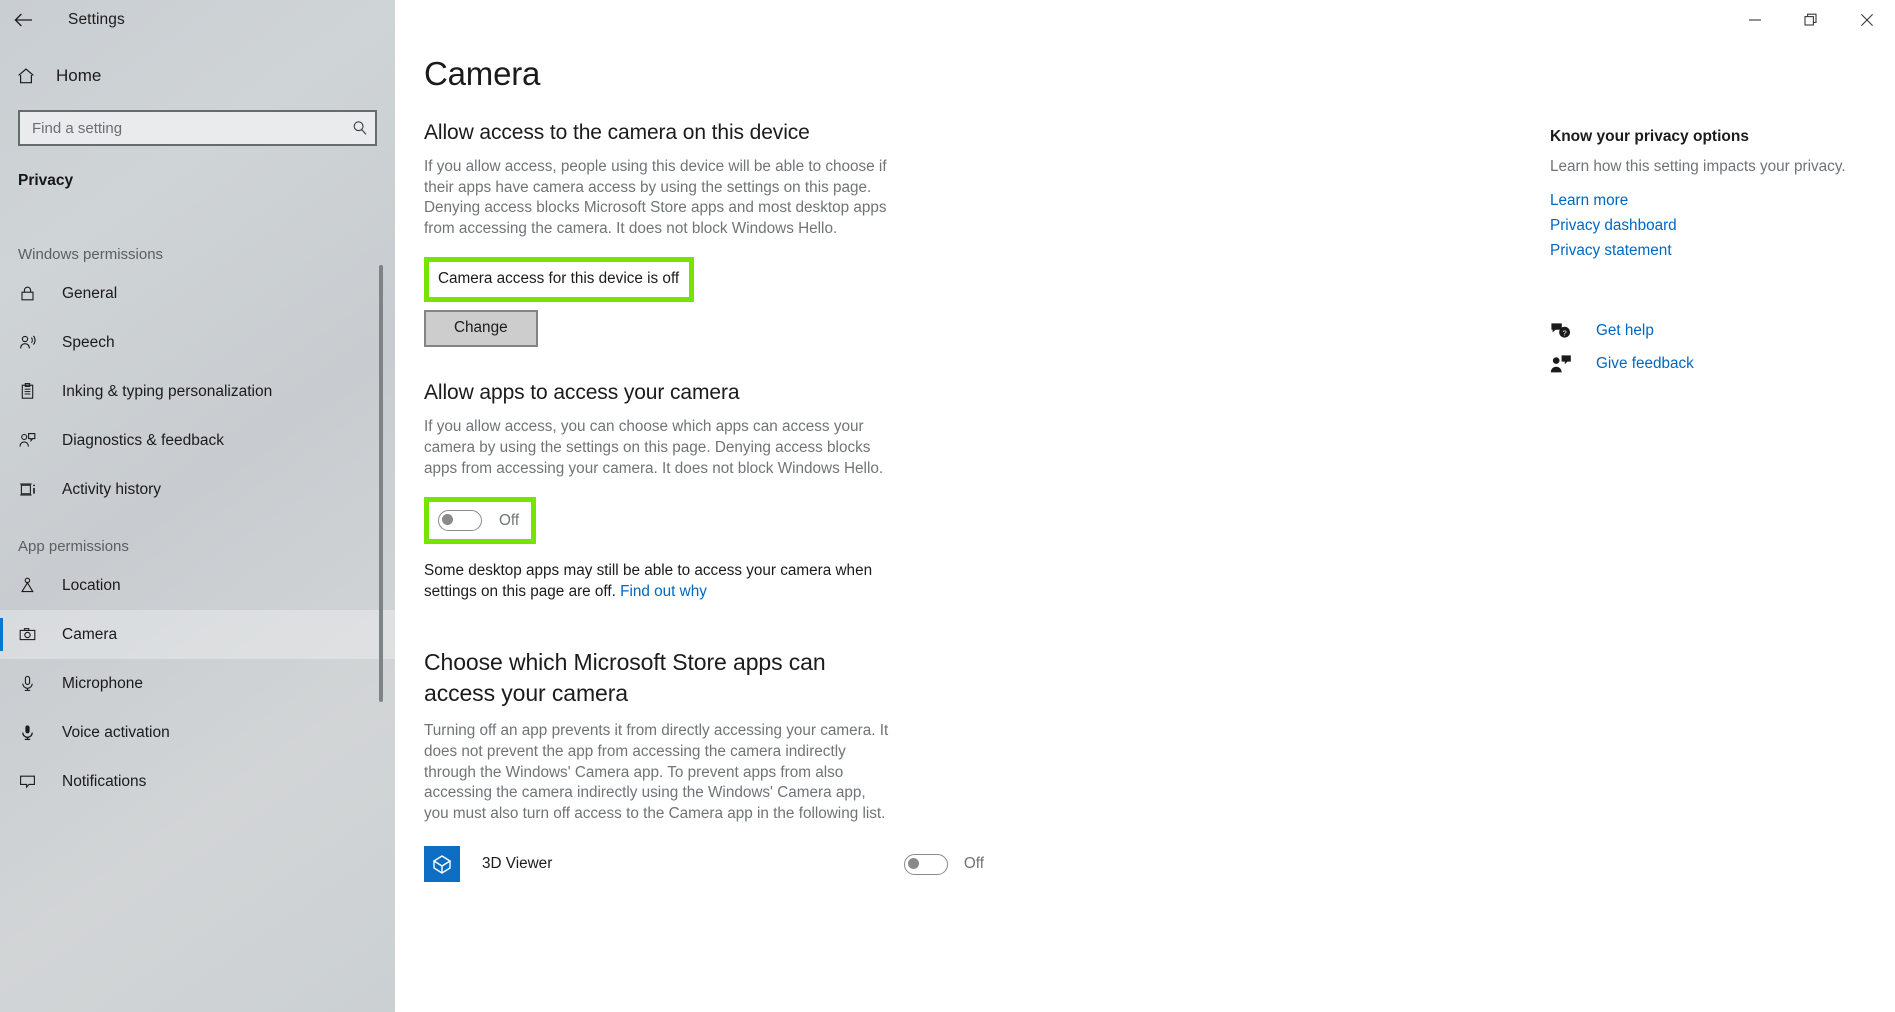  I want to click on app-toggle-state: Off, so click(973, 864).